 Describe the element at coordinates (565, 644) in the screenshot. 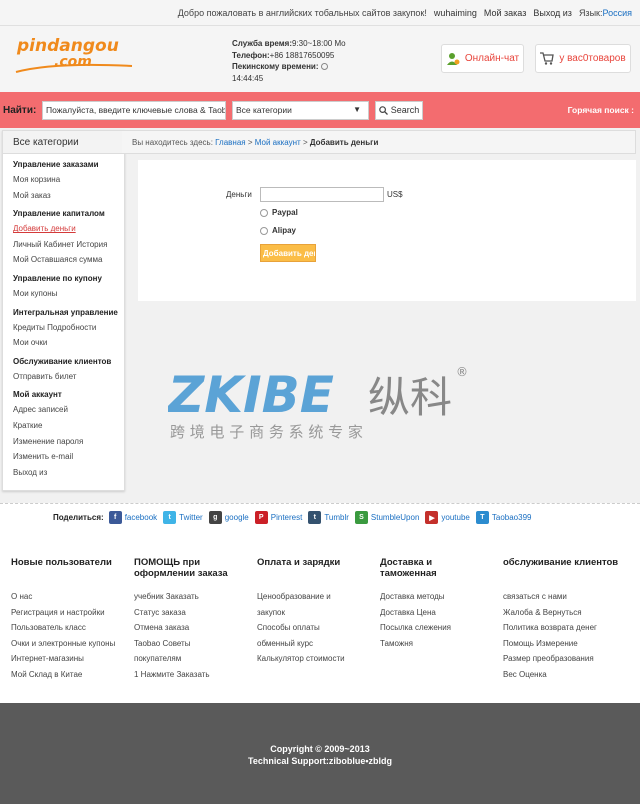

I see `footer-link: Помощь Измерение` at that location.